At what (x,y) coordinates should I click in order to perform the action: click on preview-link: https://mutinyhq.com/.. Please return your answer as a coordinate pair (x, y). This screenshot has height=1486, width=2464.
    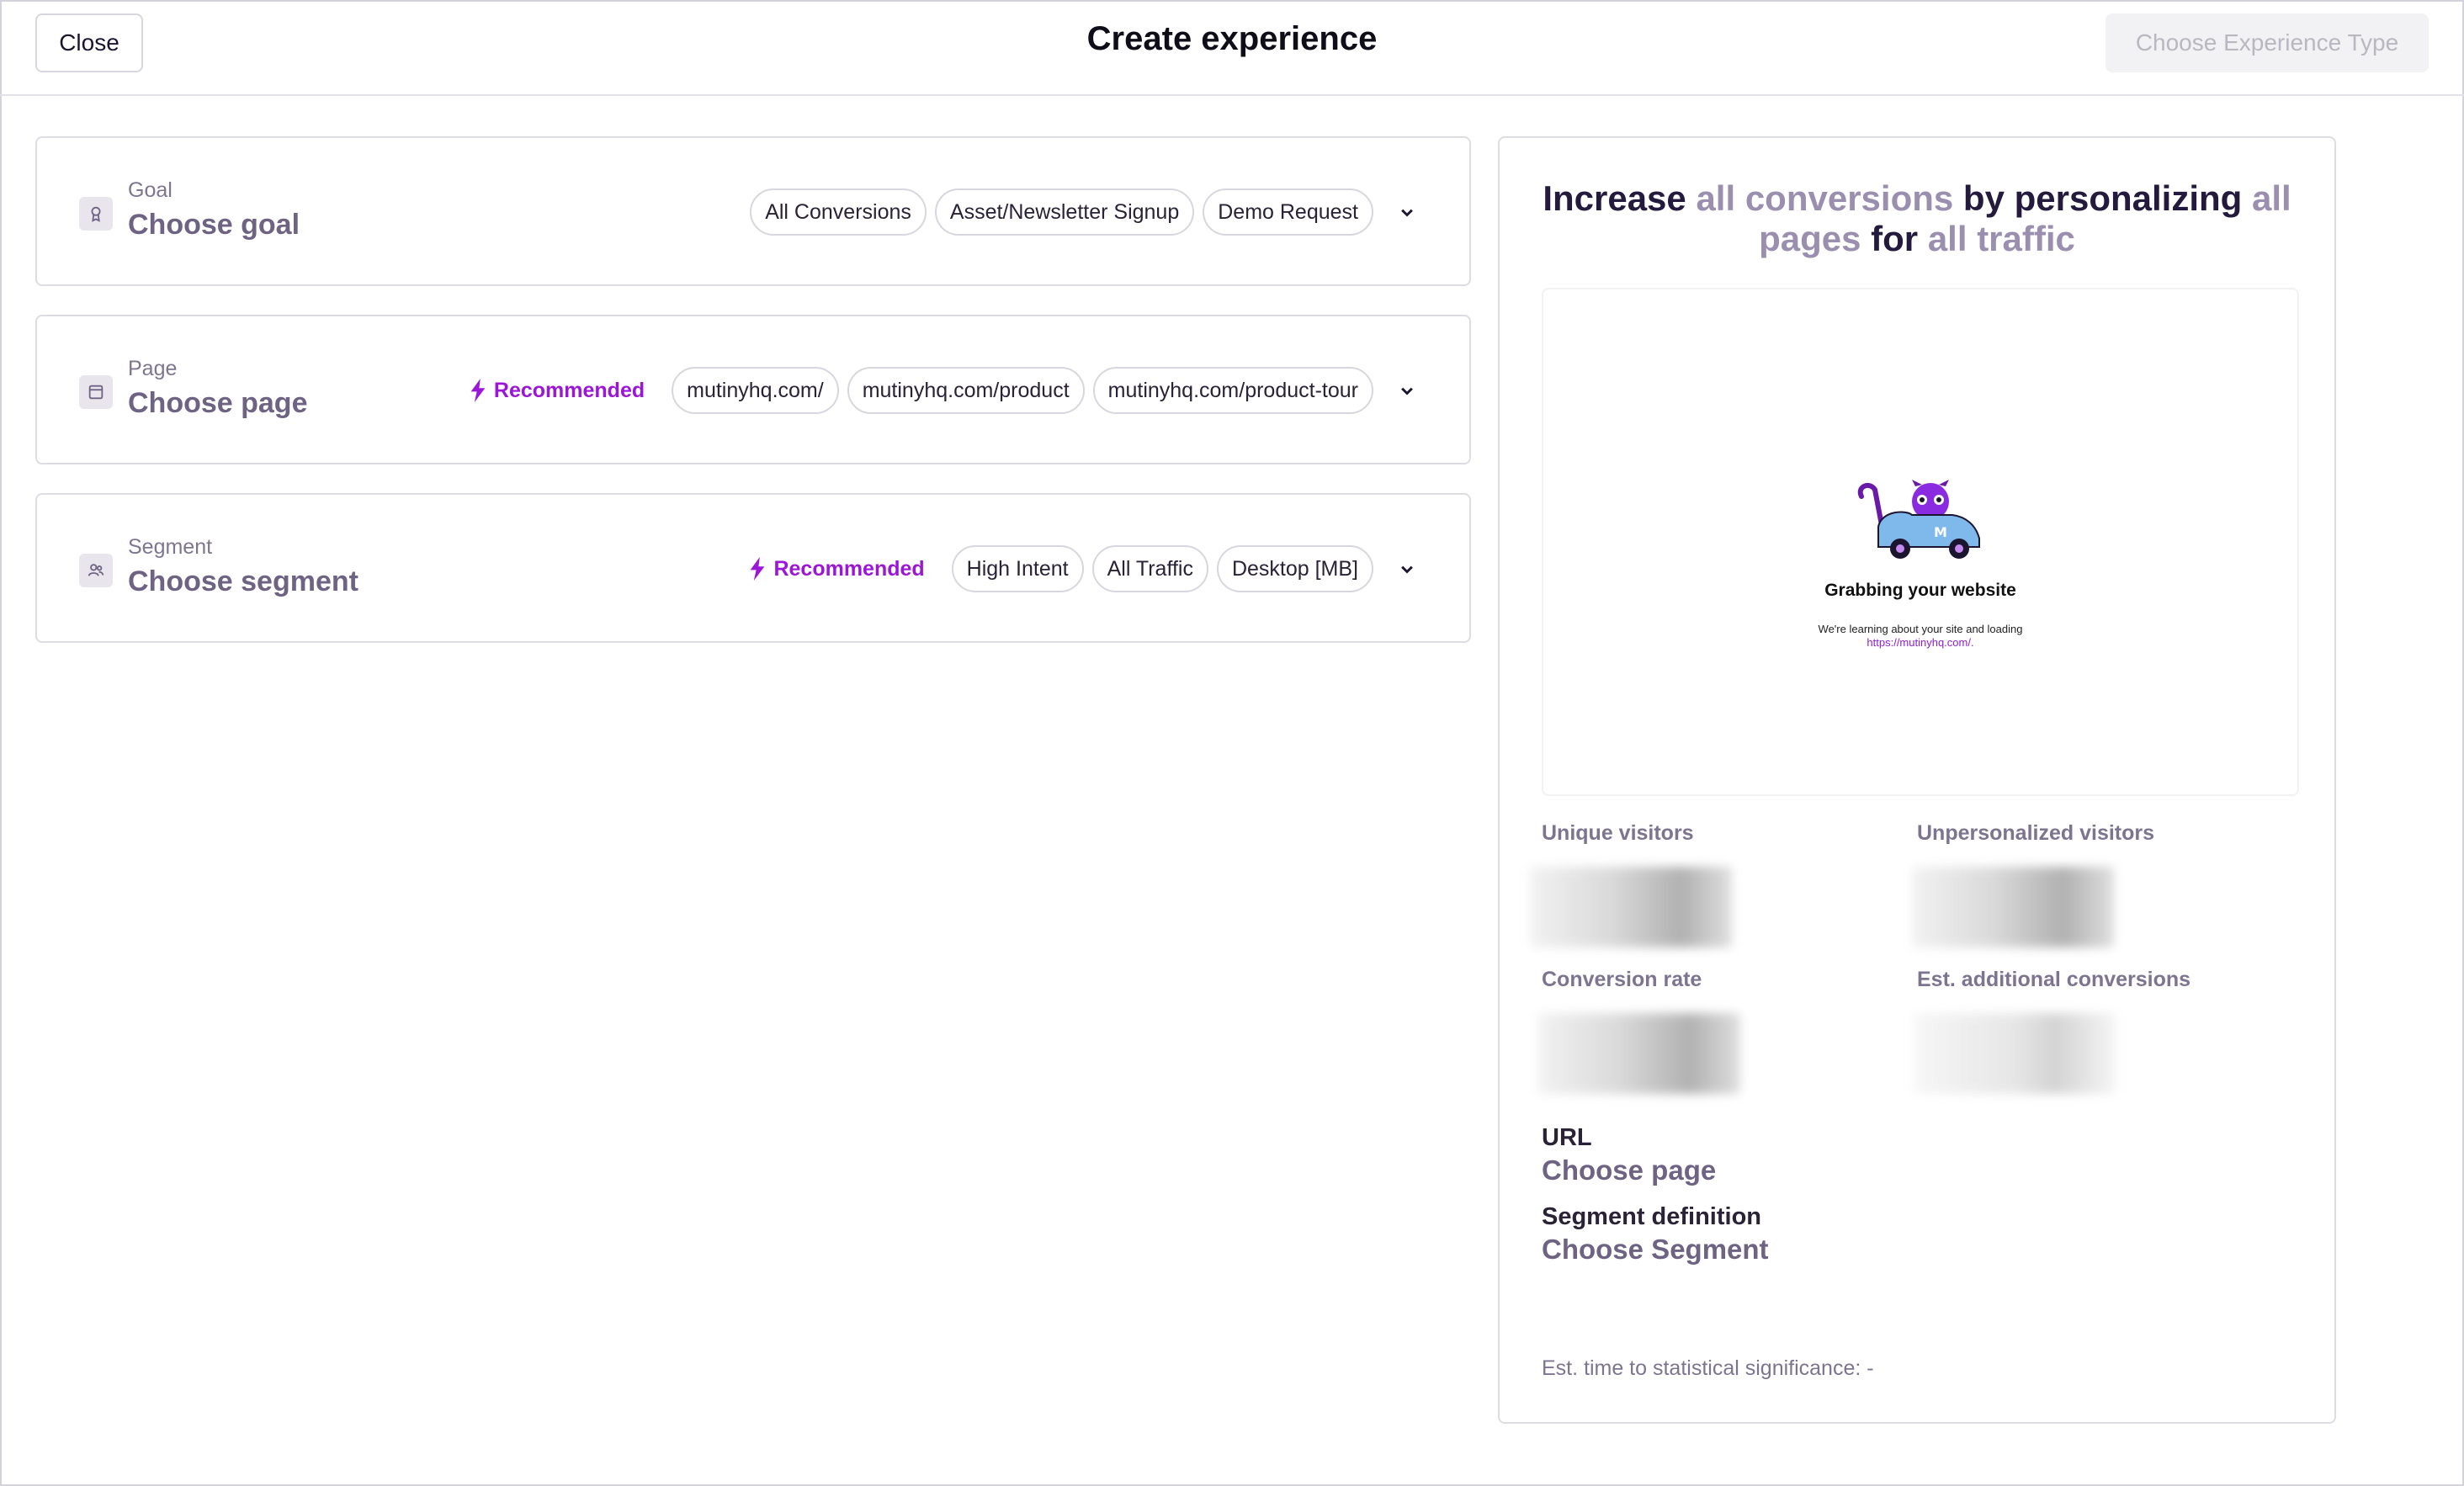
    Looking at the image, I should click on (1920, 642).